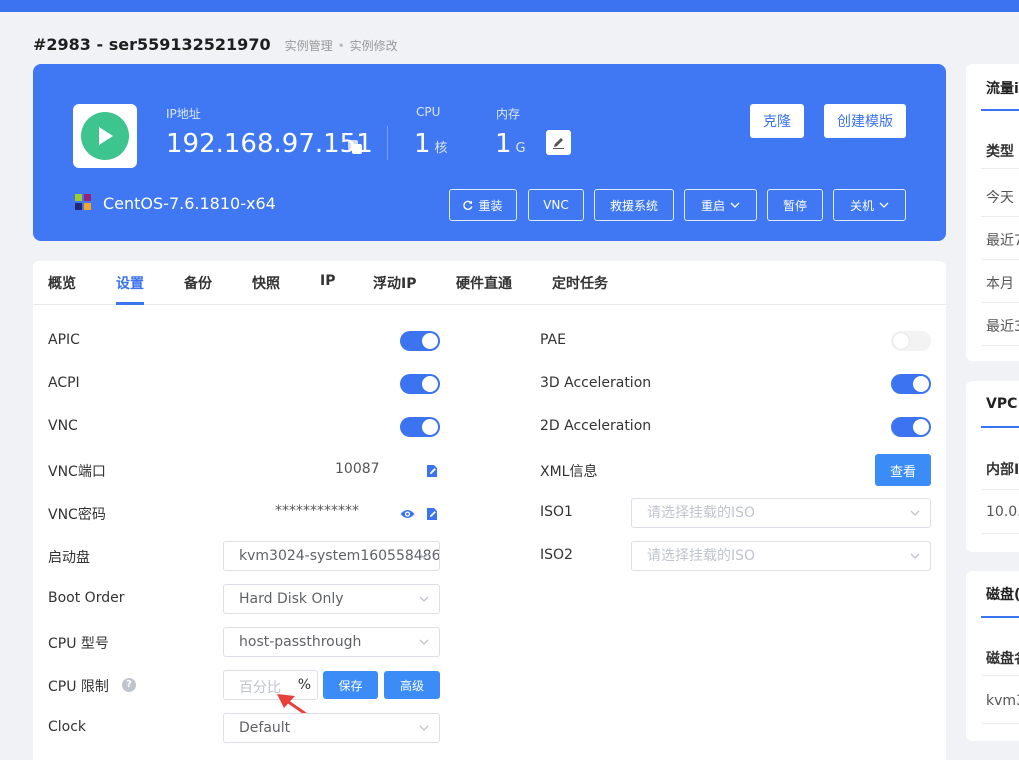 The image size is (1019, 760). What do you see at coordinates (265, 728) in the screenshot?
I see `clock-value: Default` at bounding box center [265, 728].